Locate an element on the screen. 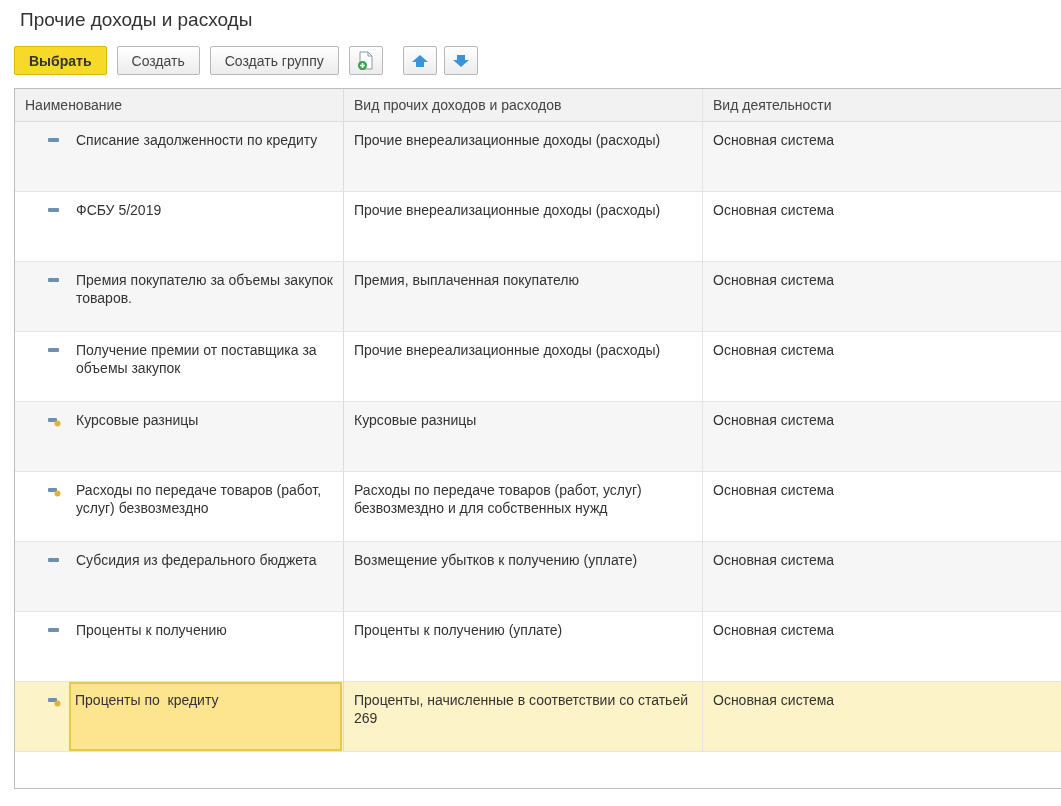 The image size is (1061, 806). select-button: Выбрать is located at coordinates (60, 60).